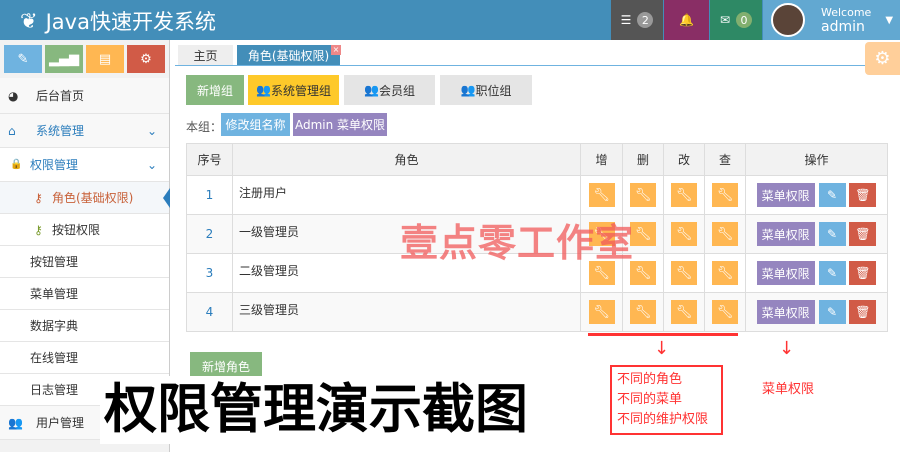 Image resolution: width=900 pixels, height=452 pixels. Describe the element at coordinates (84, 131) in the screenshot. I see `sidebar-item-system: ⌂ 系统管理 ⌄` at that location.